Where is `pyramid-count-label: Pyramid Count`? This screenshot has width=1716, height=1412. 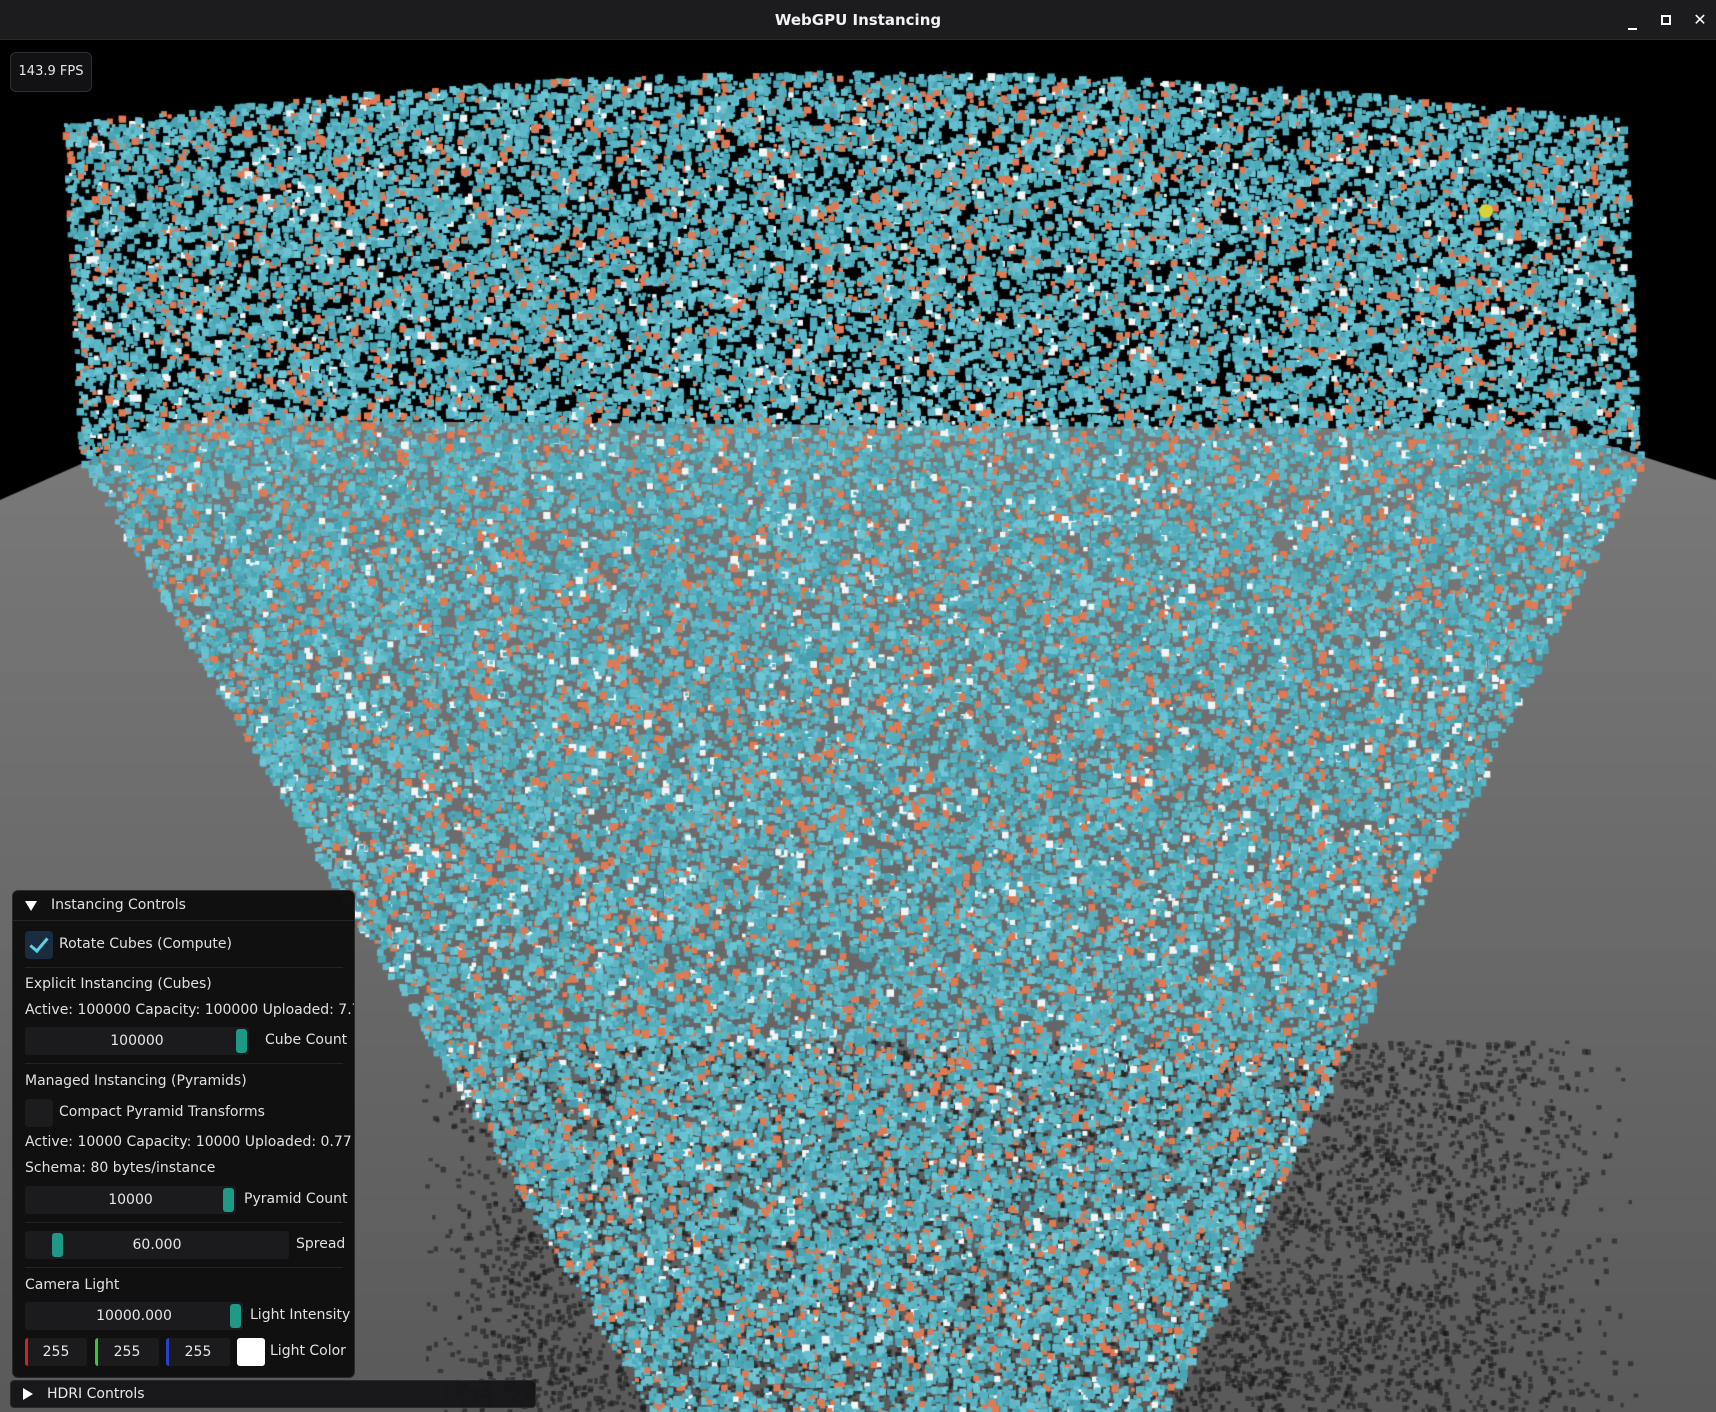 pyramid-count-label: Pyramid Count is located at coordinates (296, 1199).